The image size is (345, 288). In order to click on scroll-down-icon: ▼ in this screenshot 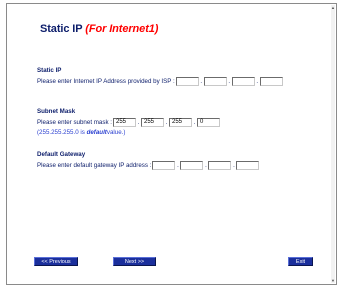, I will do `click(333, 280)`.